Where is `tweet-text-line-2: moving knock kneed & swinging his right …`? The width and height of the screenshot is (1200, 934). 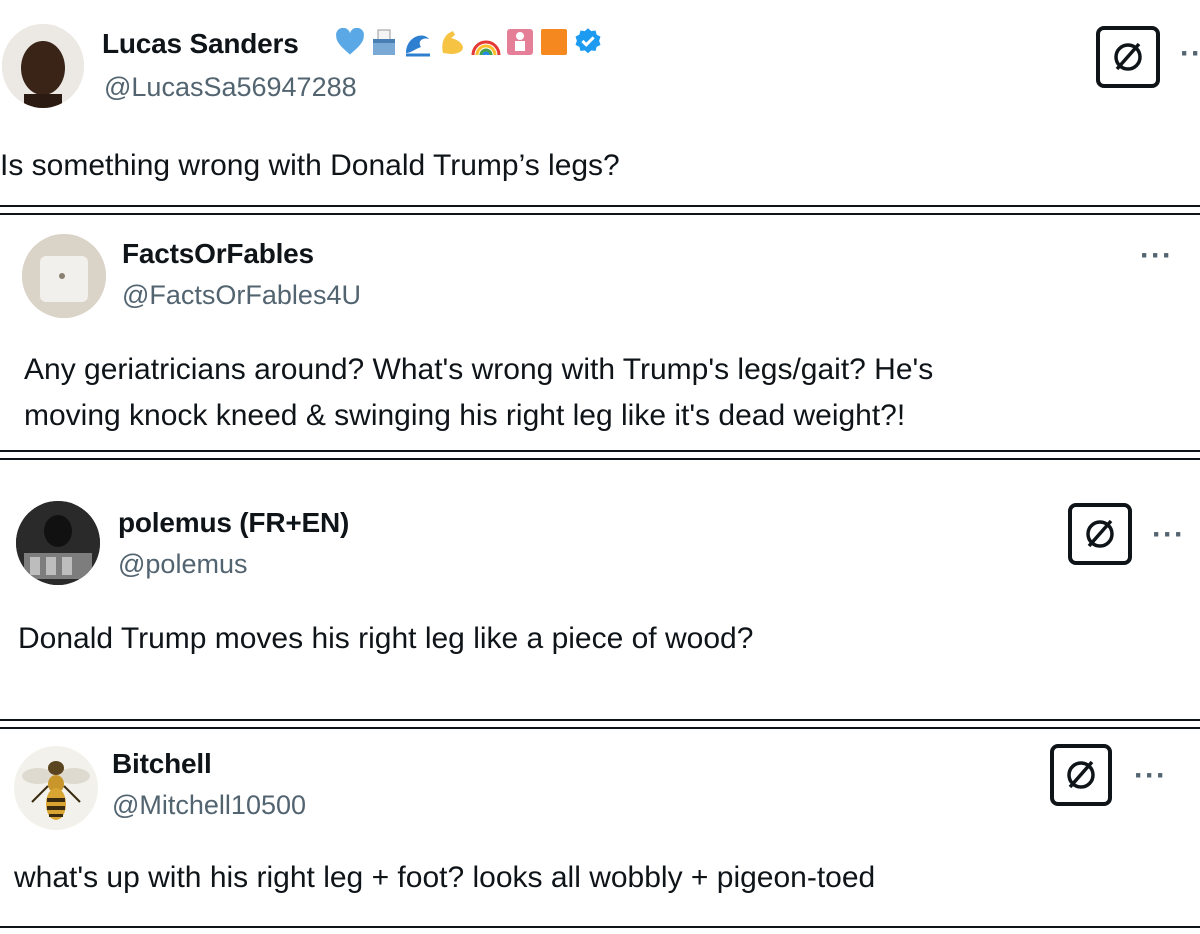
tweet-text-line-2: moving knock kneed & swinging his right … is located at coordinates (465, 415).